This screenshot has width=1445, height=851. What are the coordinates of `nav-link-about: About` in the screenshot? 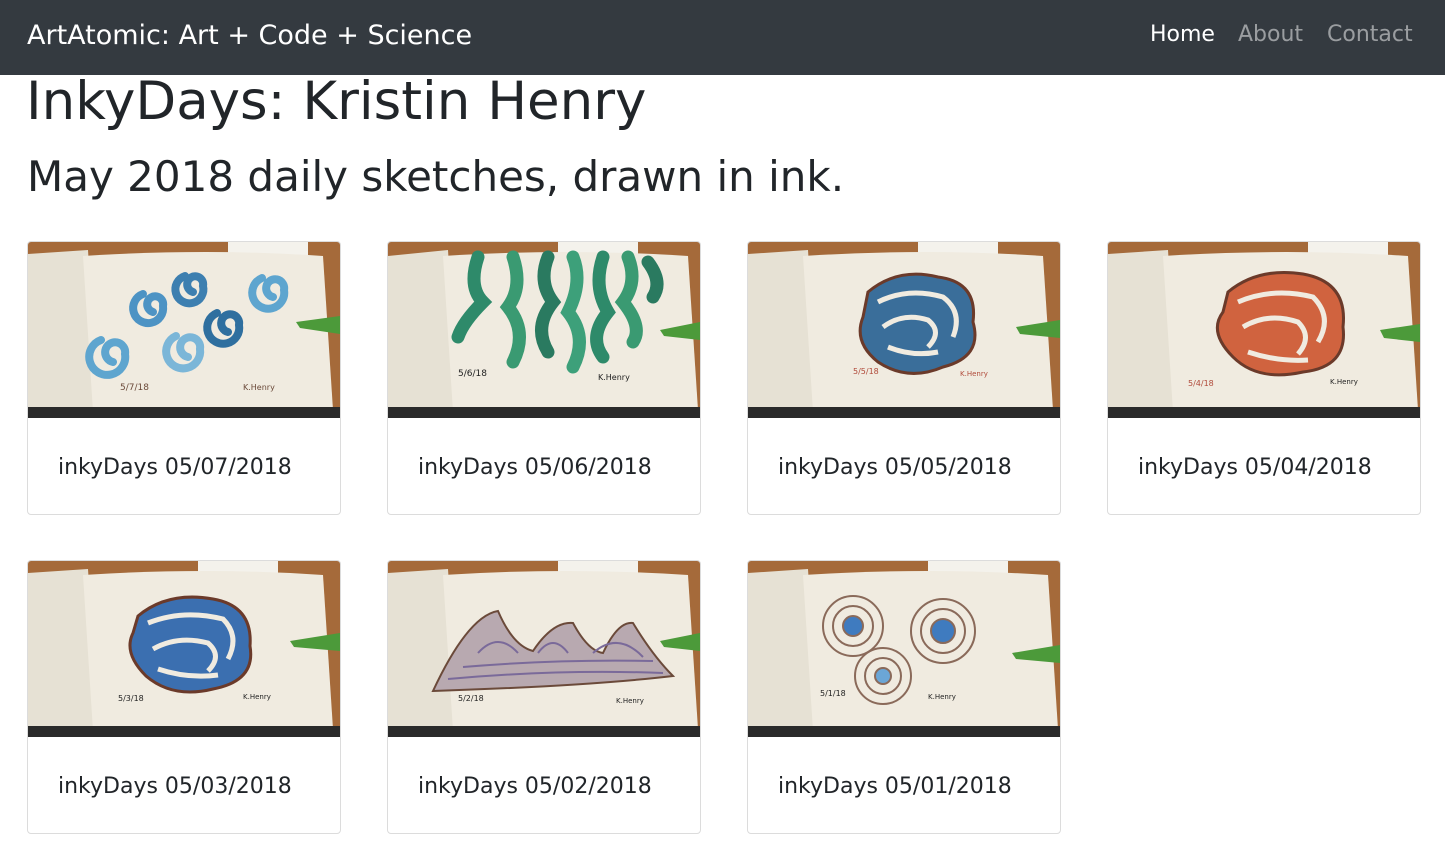 It's located at (1270, 35).